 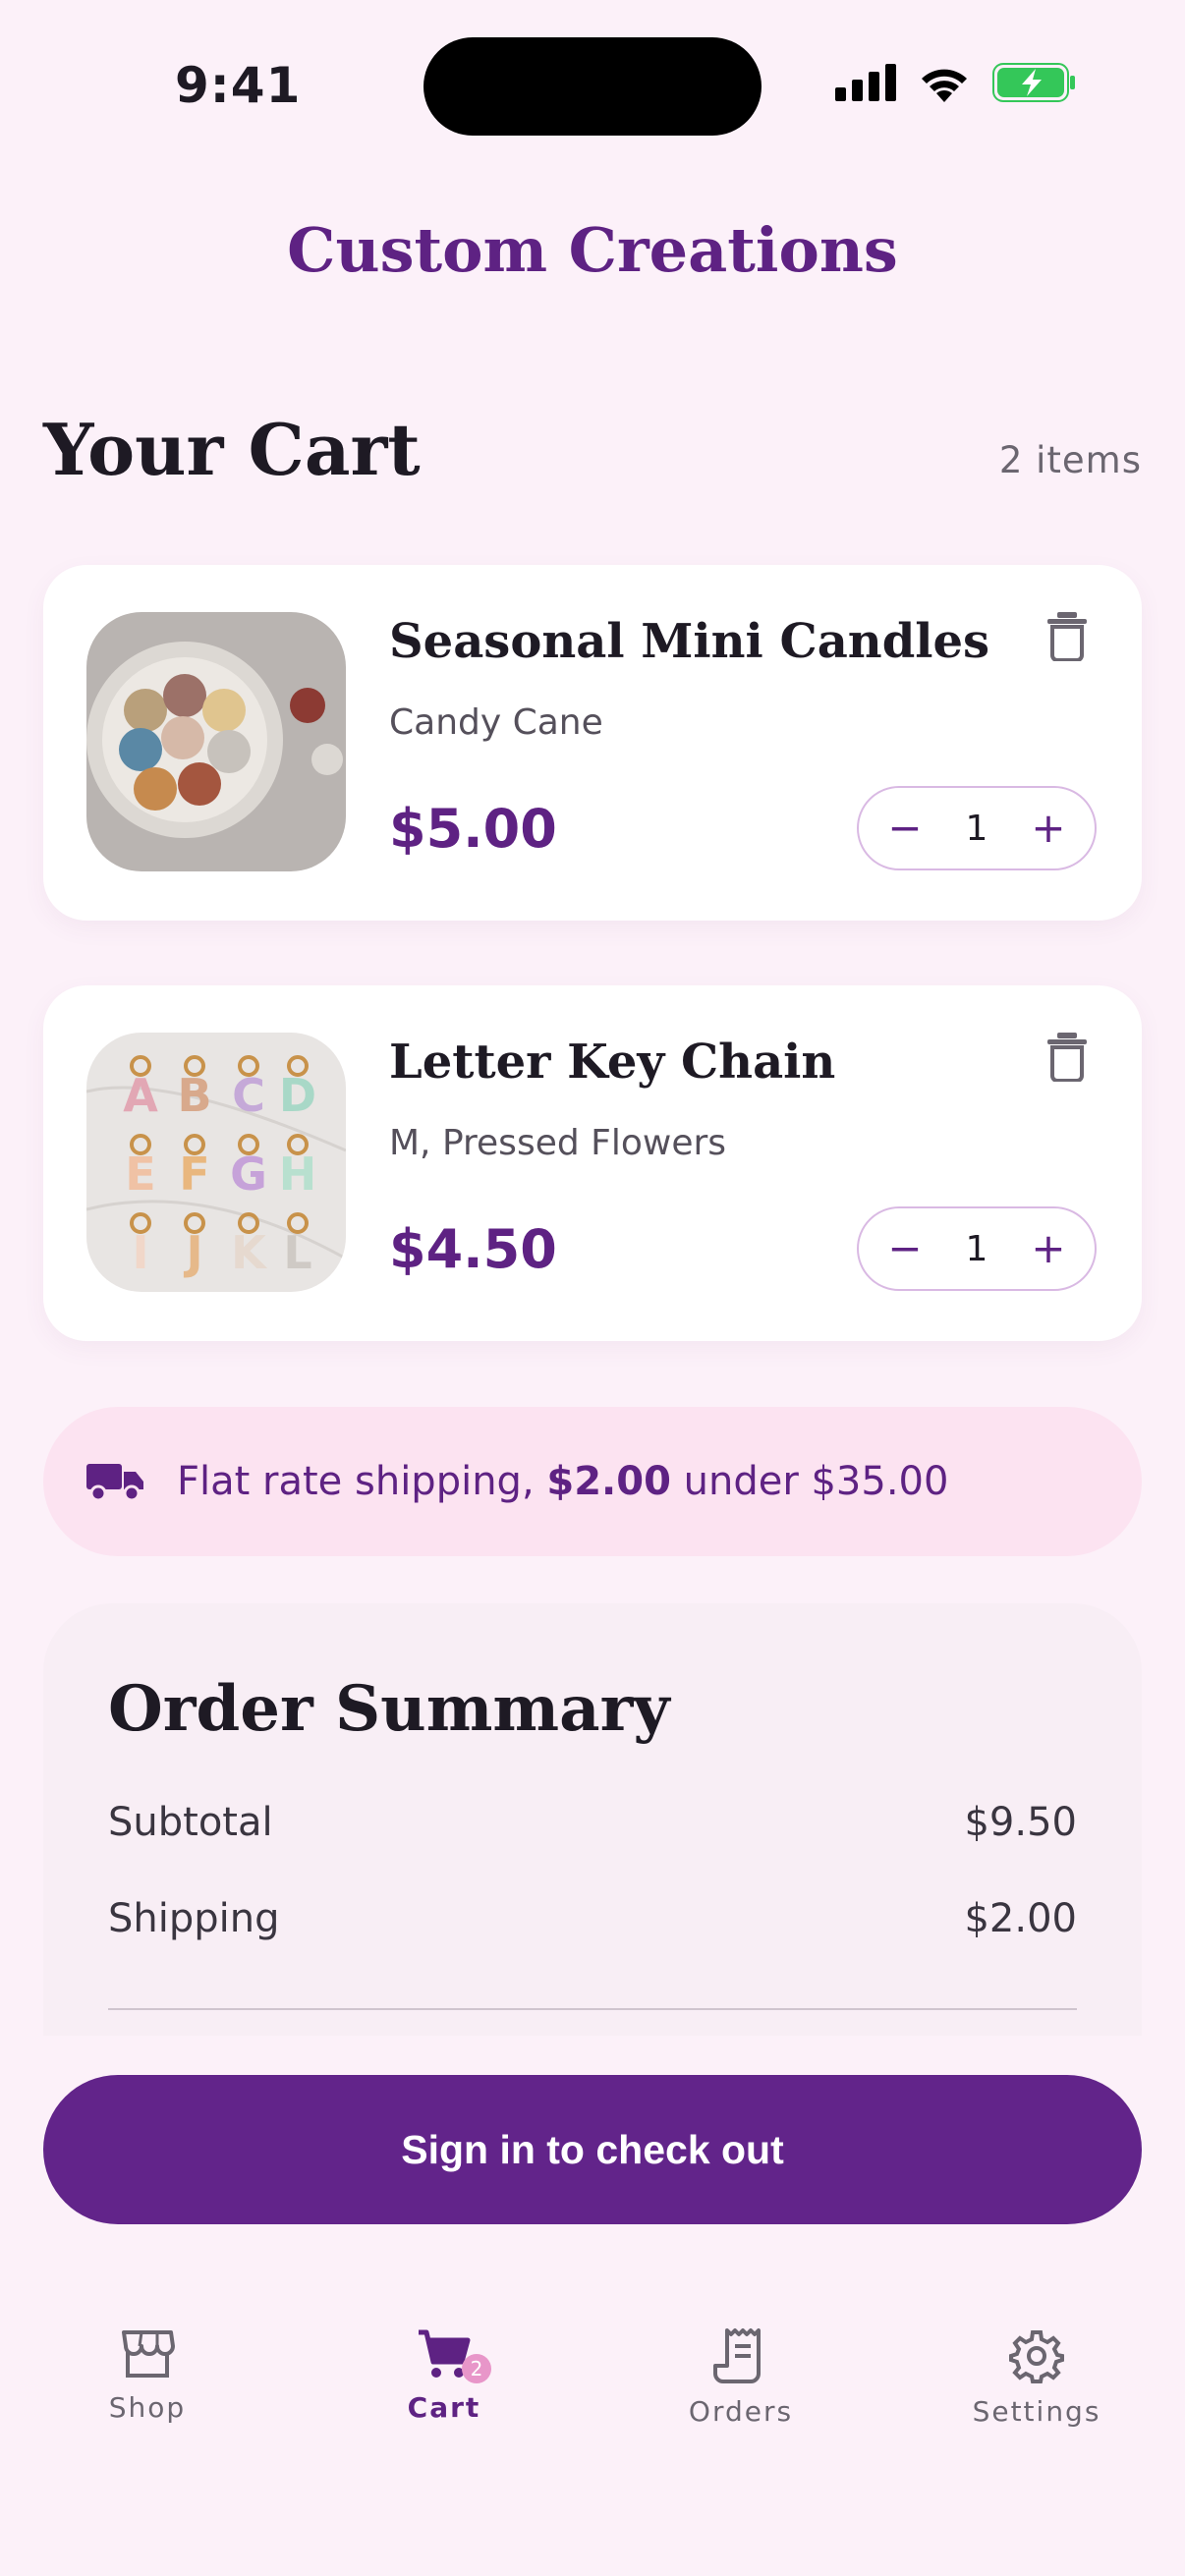 I want to click on item-name: Letter Key Chain, so click(x=612, y=1062).